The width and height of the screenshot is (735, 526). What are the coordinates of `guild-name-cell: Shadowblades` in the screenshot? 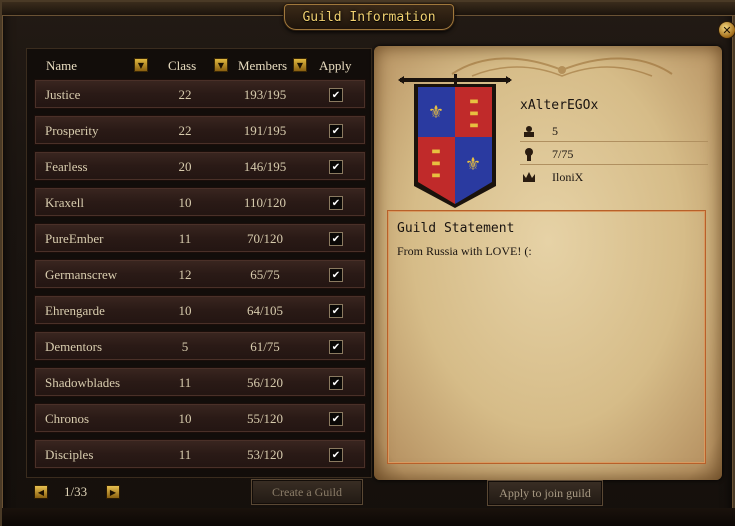 It's located at (83, 382).